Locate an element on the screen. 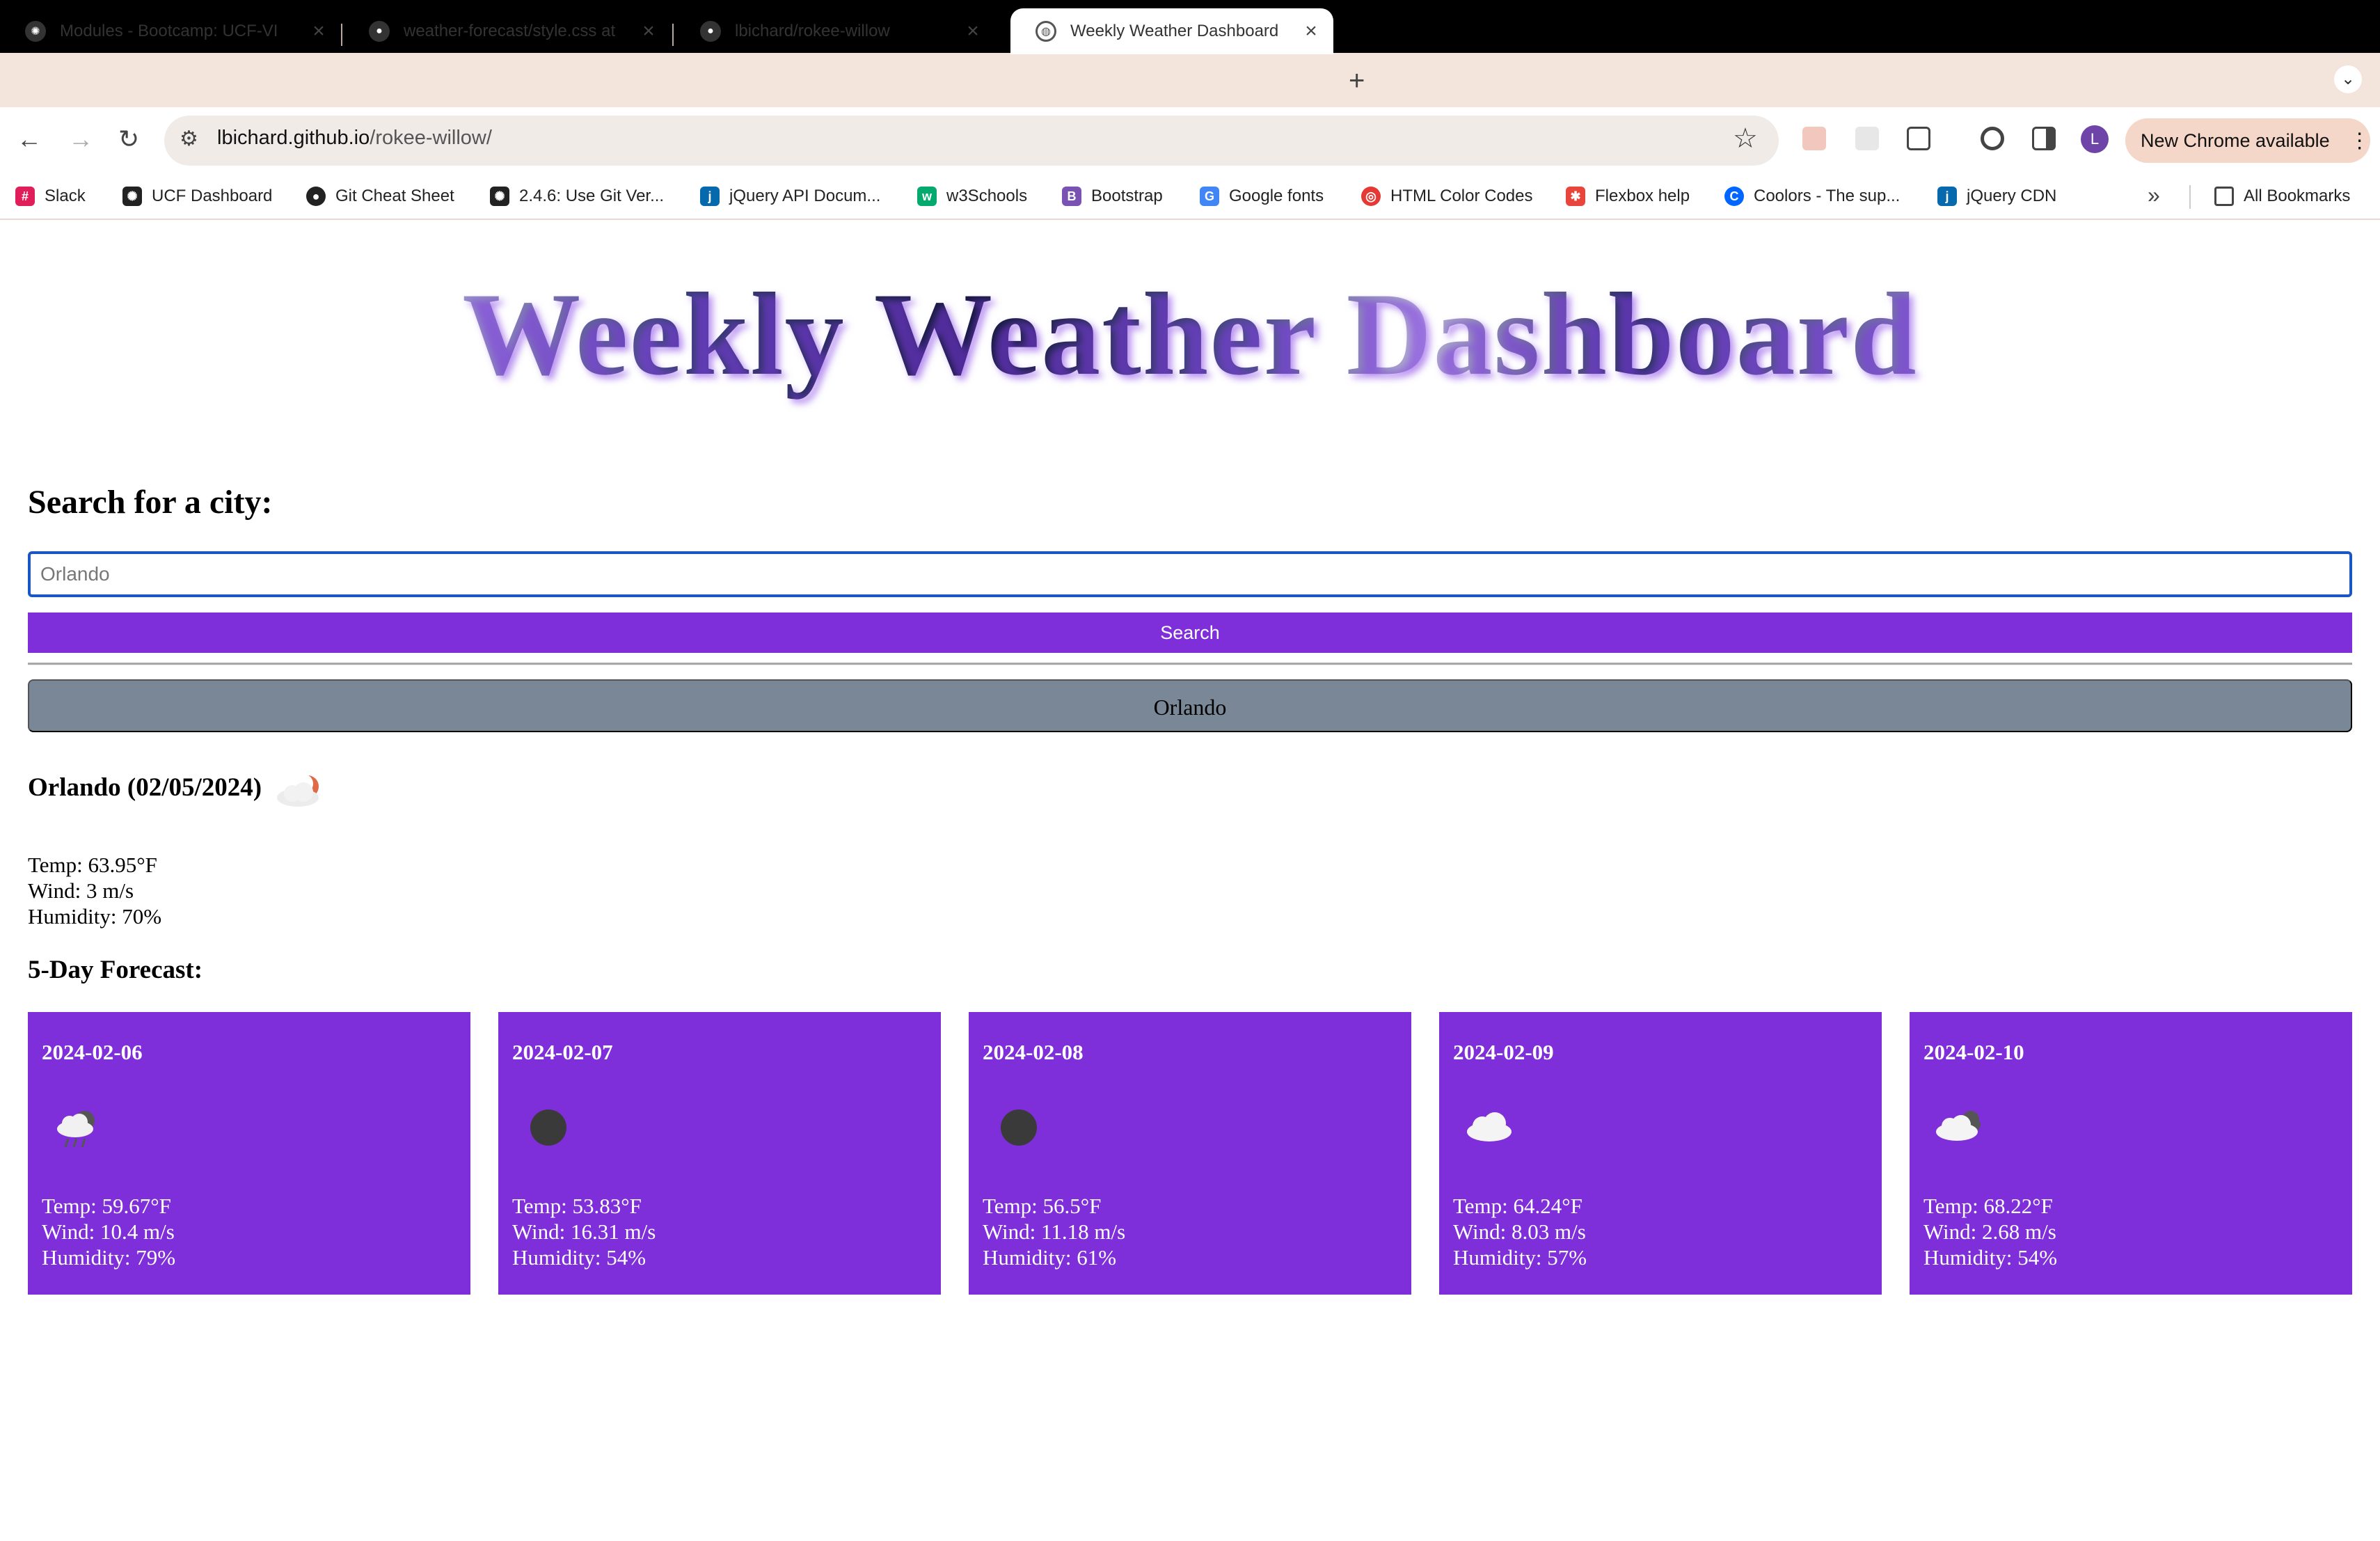 This screenshot has height=1541, width=2380. tab-style-css: ● weather-forecast/style.css at × is located at coordinates (507, 31).